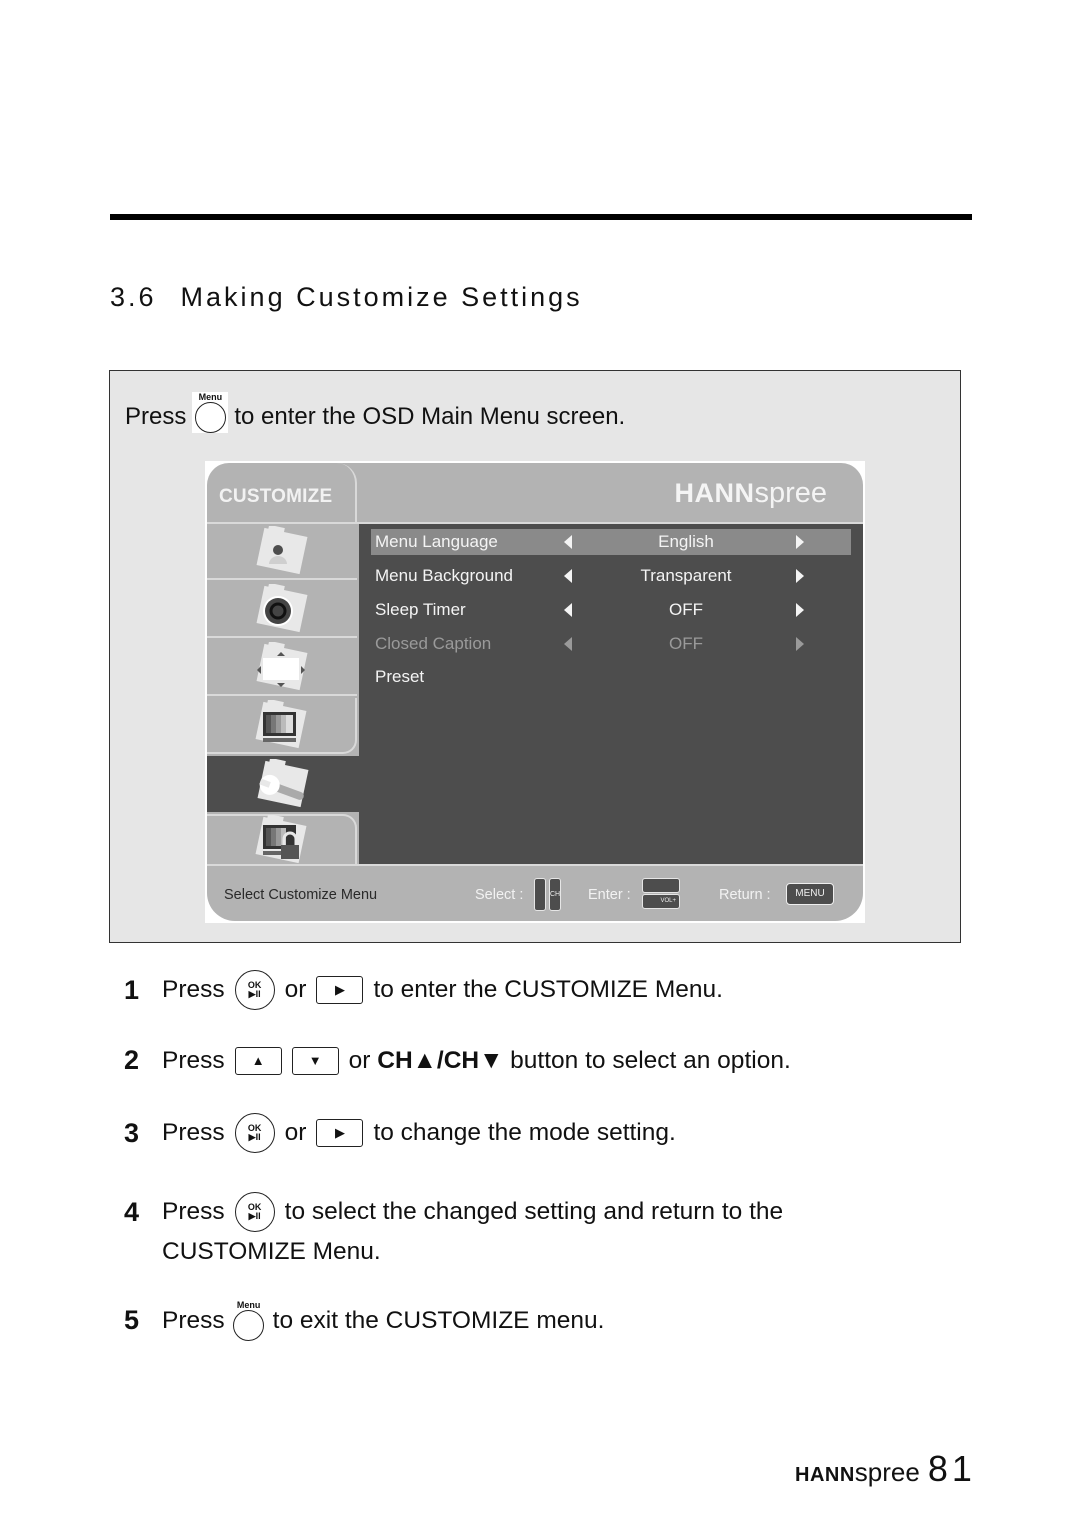 This screenshot has height=1529, width=1080. I want to click on ch-key-icon: CH, so click(555, 894).